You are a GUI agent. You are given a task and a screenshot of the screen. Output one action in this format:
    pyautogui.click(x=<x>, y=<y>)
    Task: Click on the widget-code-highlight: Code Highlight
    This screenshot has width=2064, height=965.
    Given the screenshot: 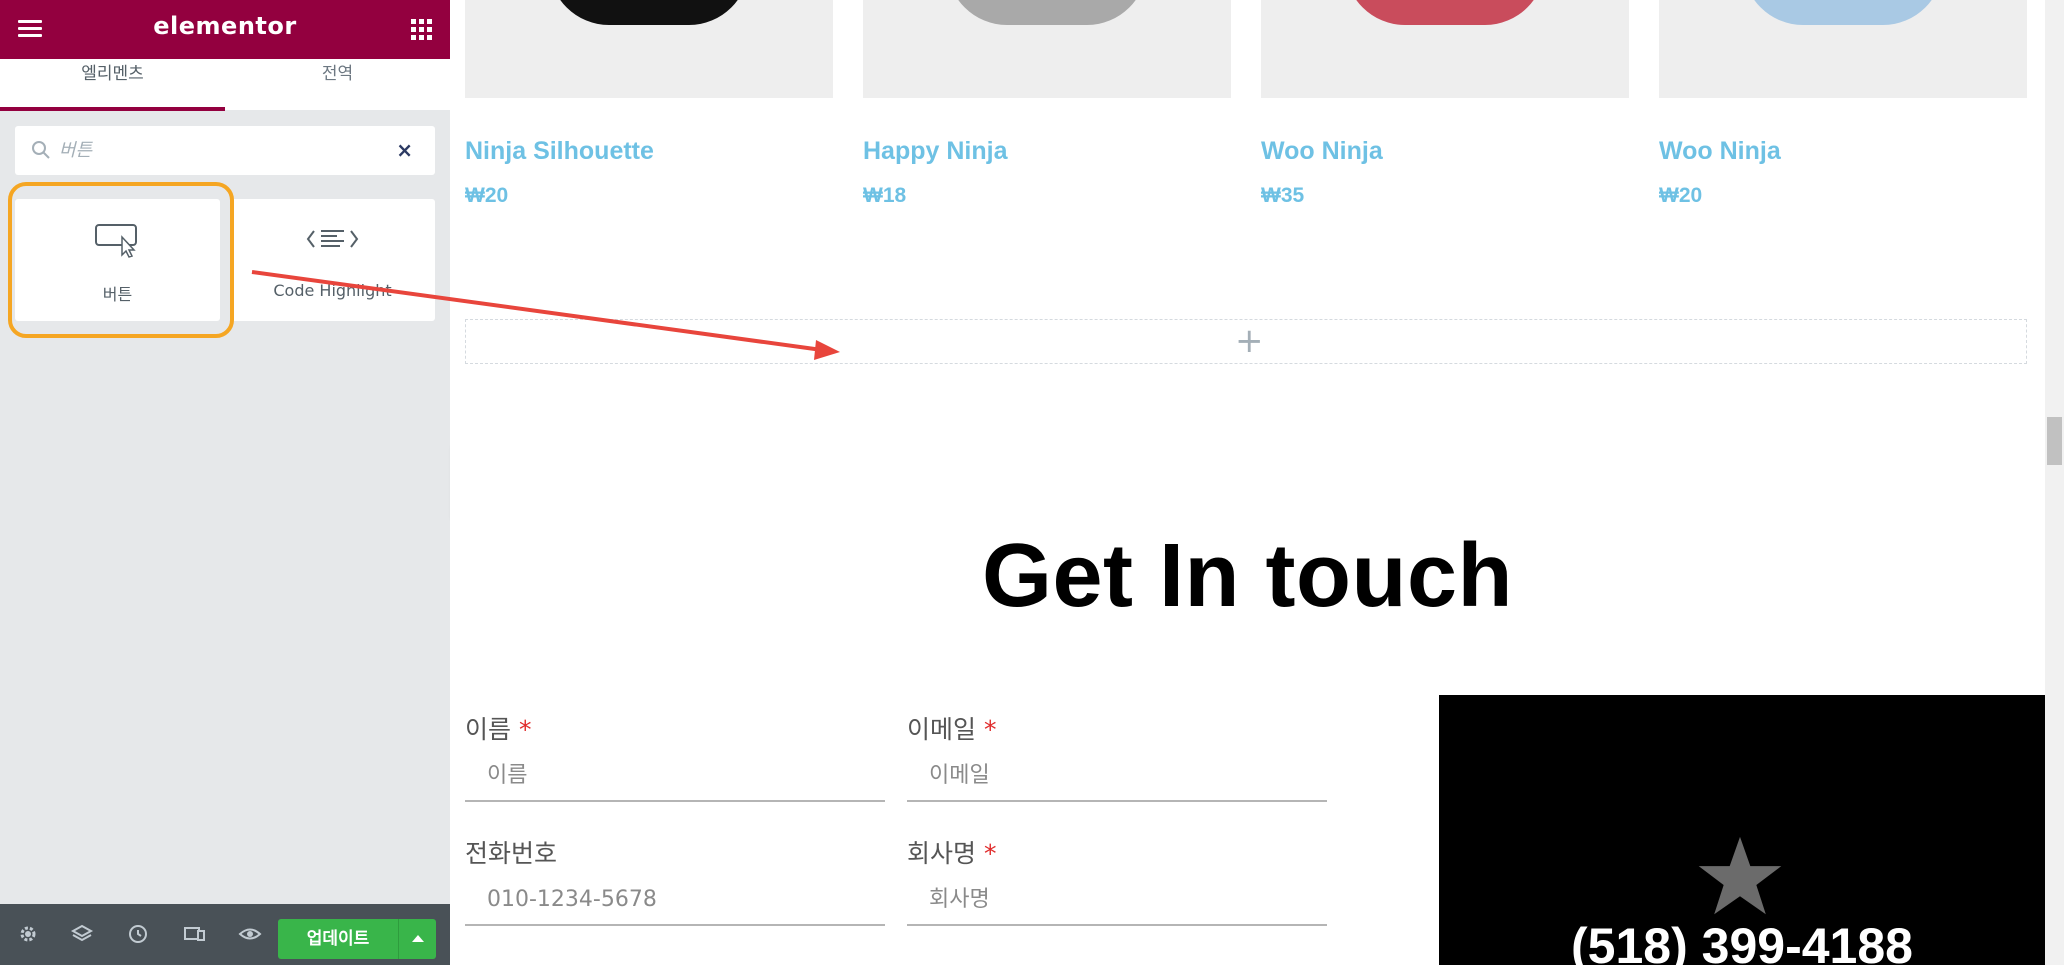 What is the action you would take?
    pyautogui.click(x=332, y=260)
    